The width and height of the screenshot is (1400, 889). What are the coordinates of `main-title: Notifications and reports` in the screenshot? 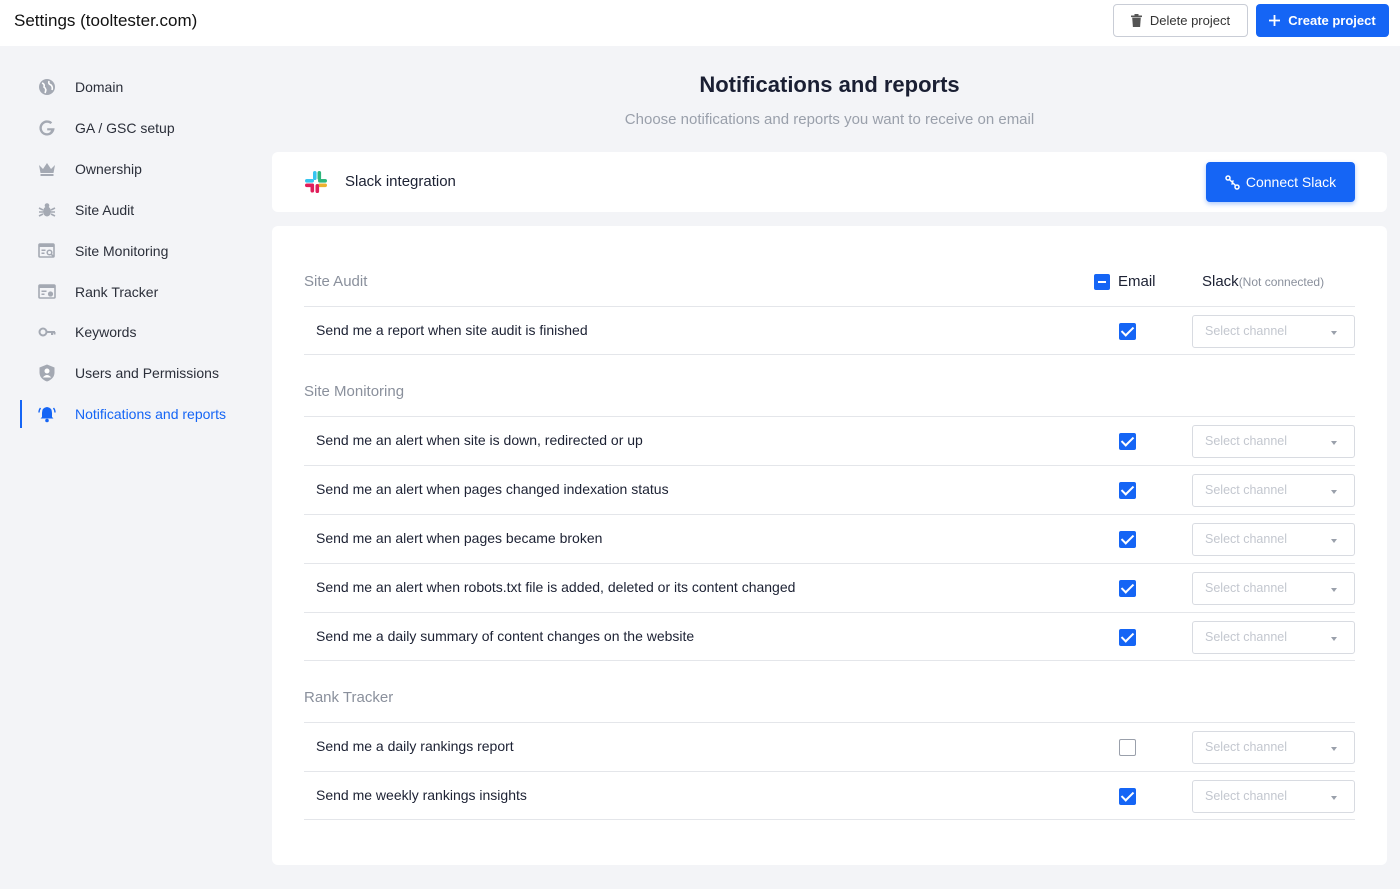 It's located at (829, 84).